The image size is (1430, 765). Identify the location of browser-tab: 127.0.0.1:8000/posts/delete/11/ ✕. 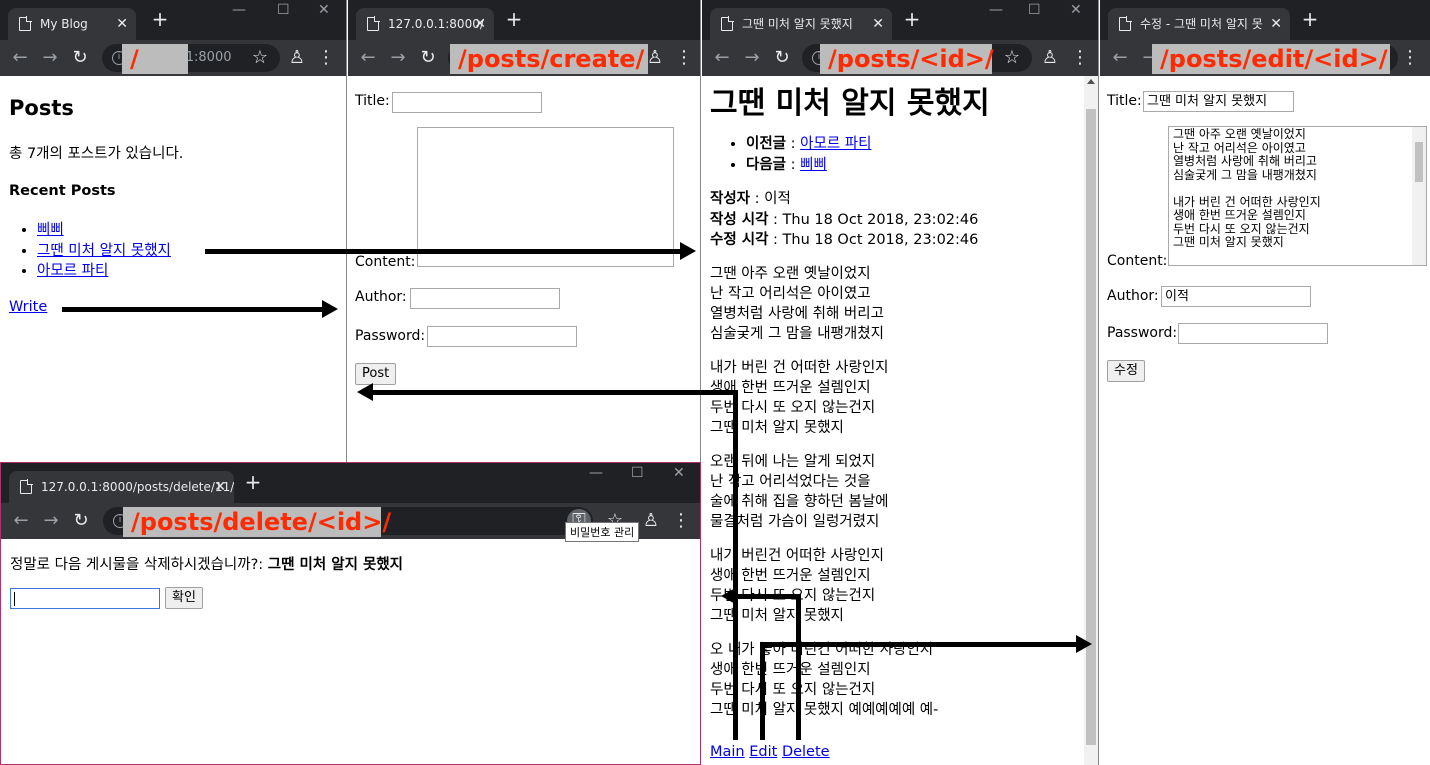
(121, 487).